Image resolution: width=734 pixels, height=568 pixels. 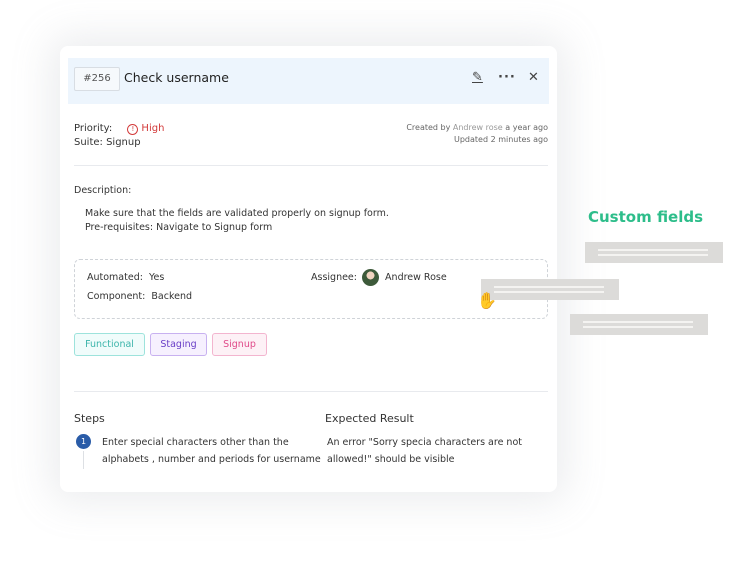 I want to click on step-number-badge: 1, so click(x=83, y=441).